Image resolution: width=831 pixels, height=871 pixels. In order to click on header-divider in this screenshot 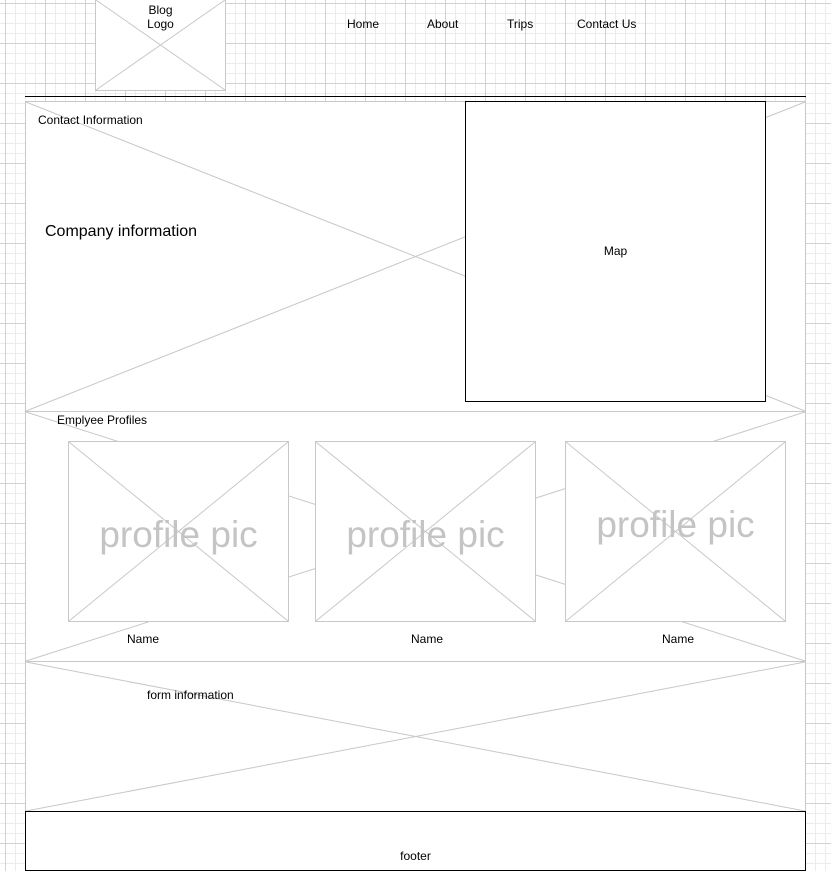, I will do `click(415, 96)`.